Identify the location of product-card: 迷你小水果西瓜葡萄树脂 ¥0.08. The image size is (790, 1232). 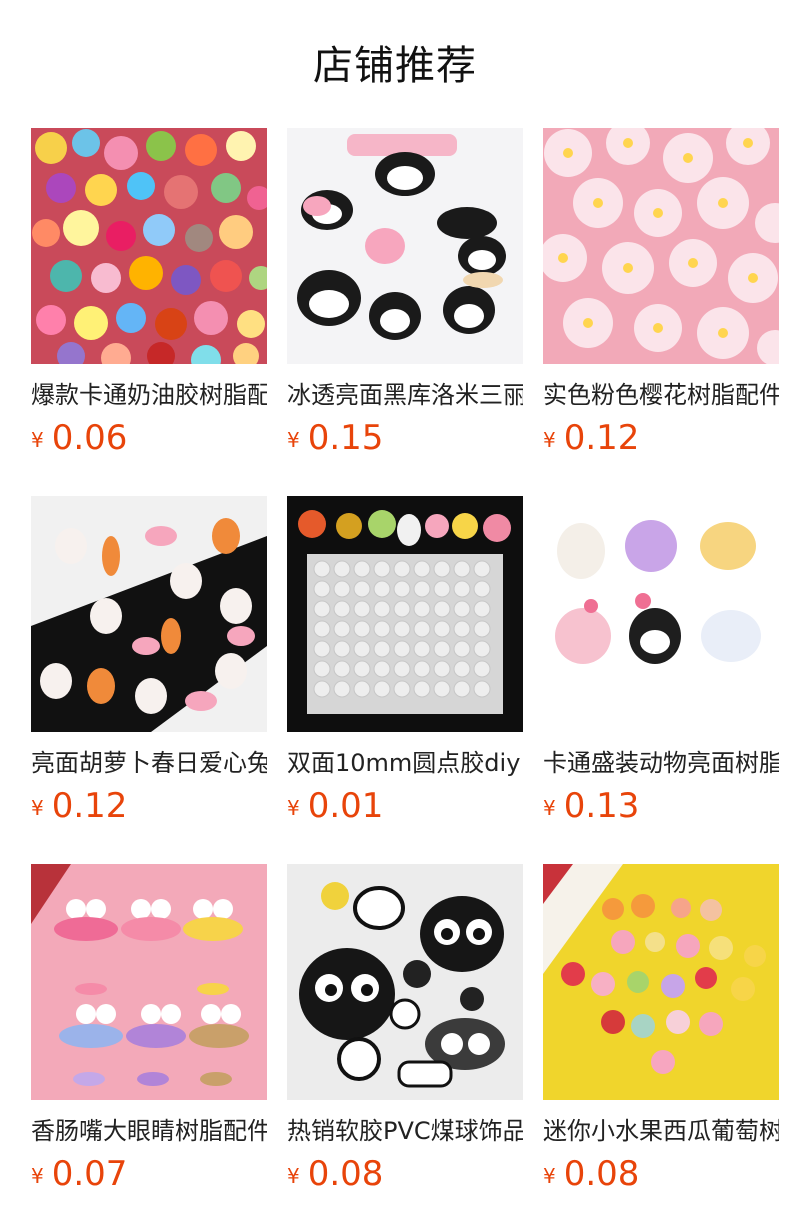
(661, 1034).